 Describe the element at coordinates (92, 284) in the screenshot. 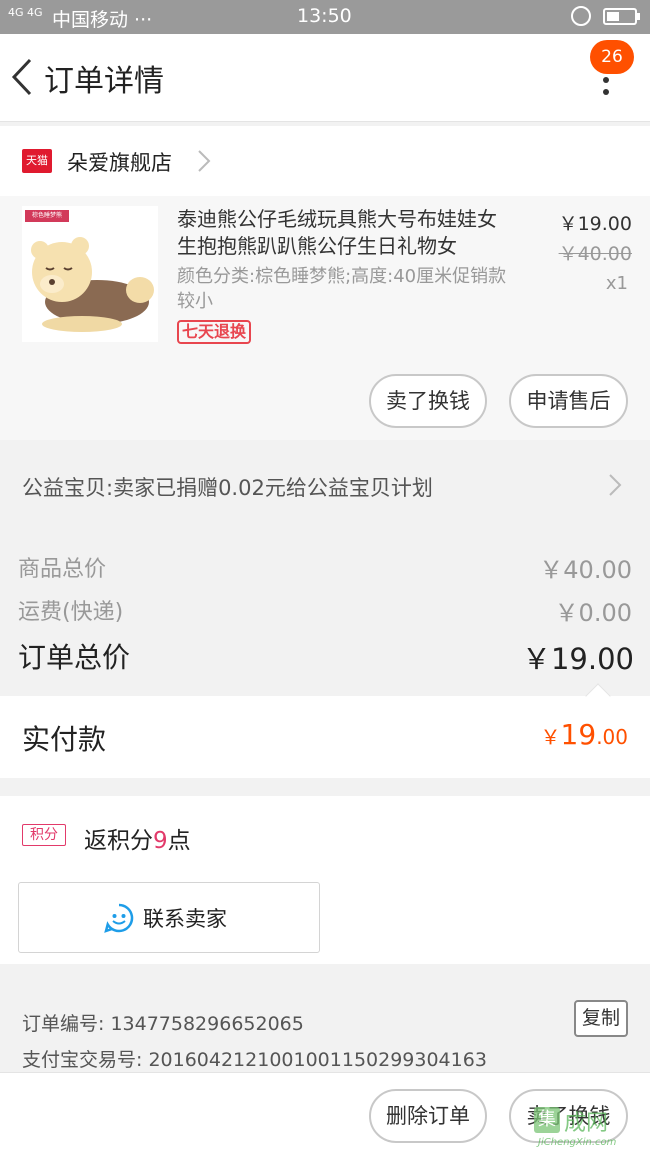

I see `teddy-bear-image` at that location.